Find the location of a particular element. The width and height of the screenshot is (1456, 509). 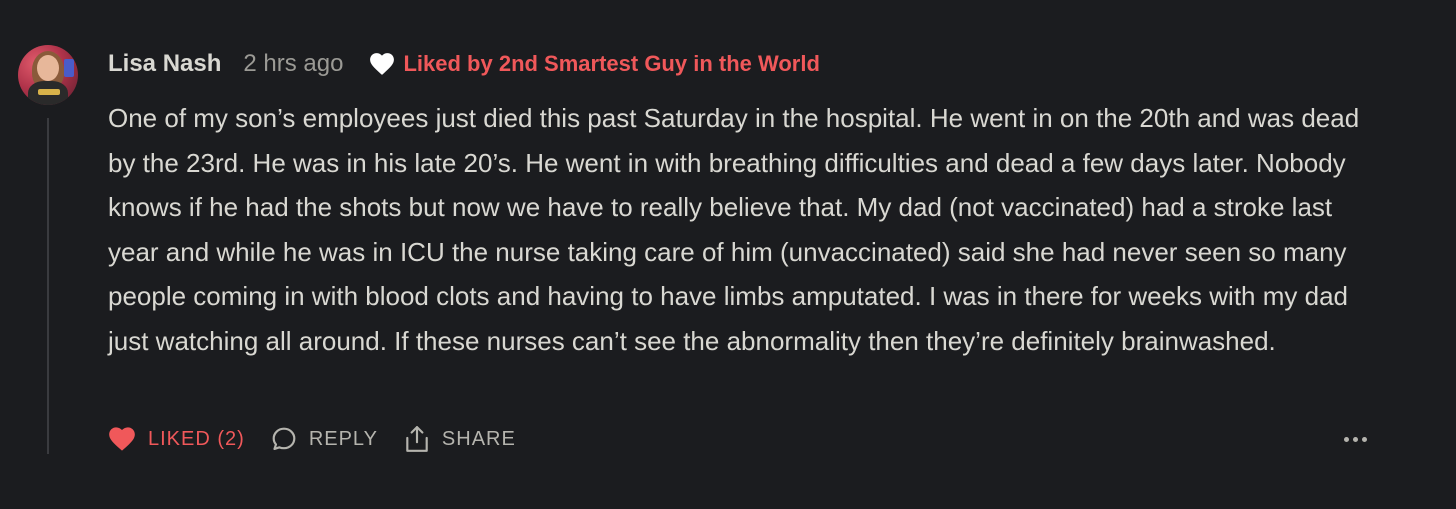

heart-filled-icon is located at coordinates (122, 439).